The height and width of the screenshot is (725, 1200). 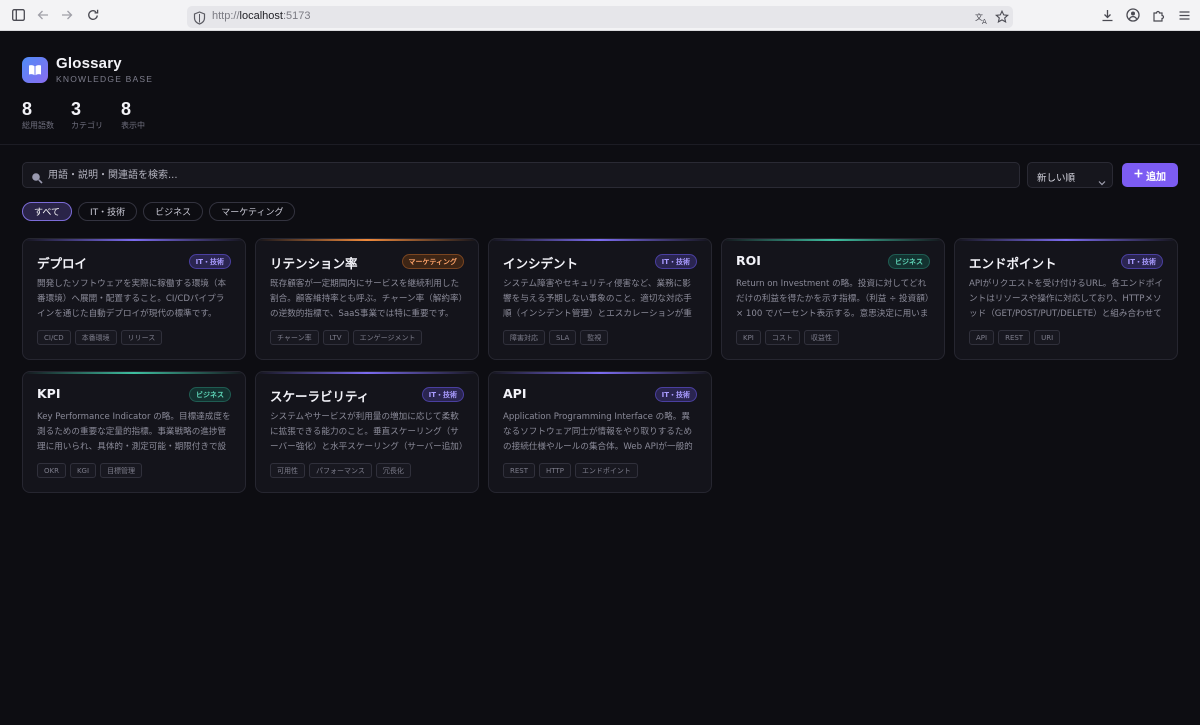 I want to click on plus-icon, so click(x=1138, y=175).